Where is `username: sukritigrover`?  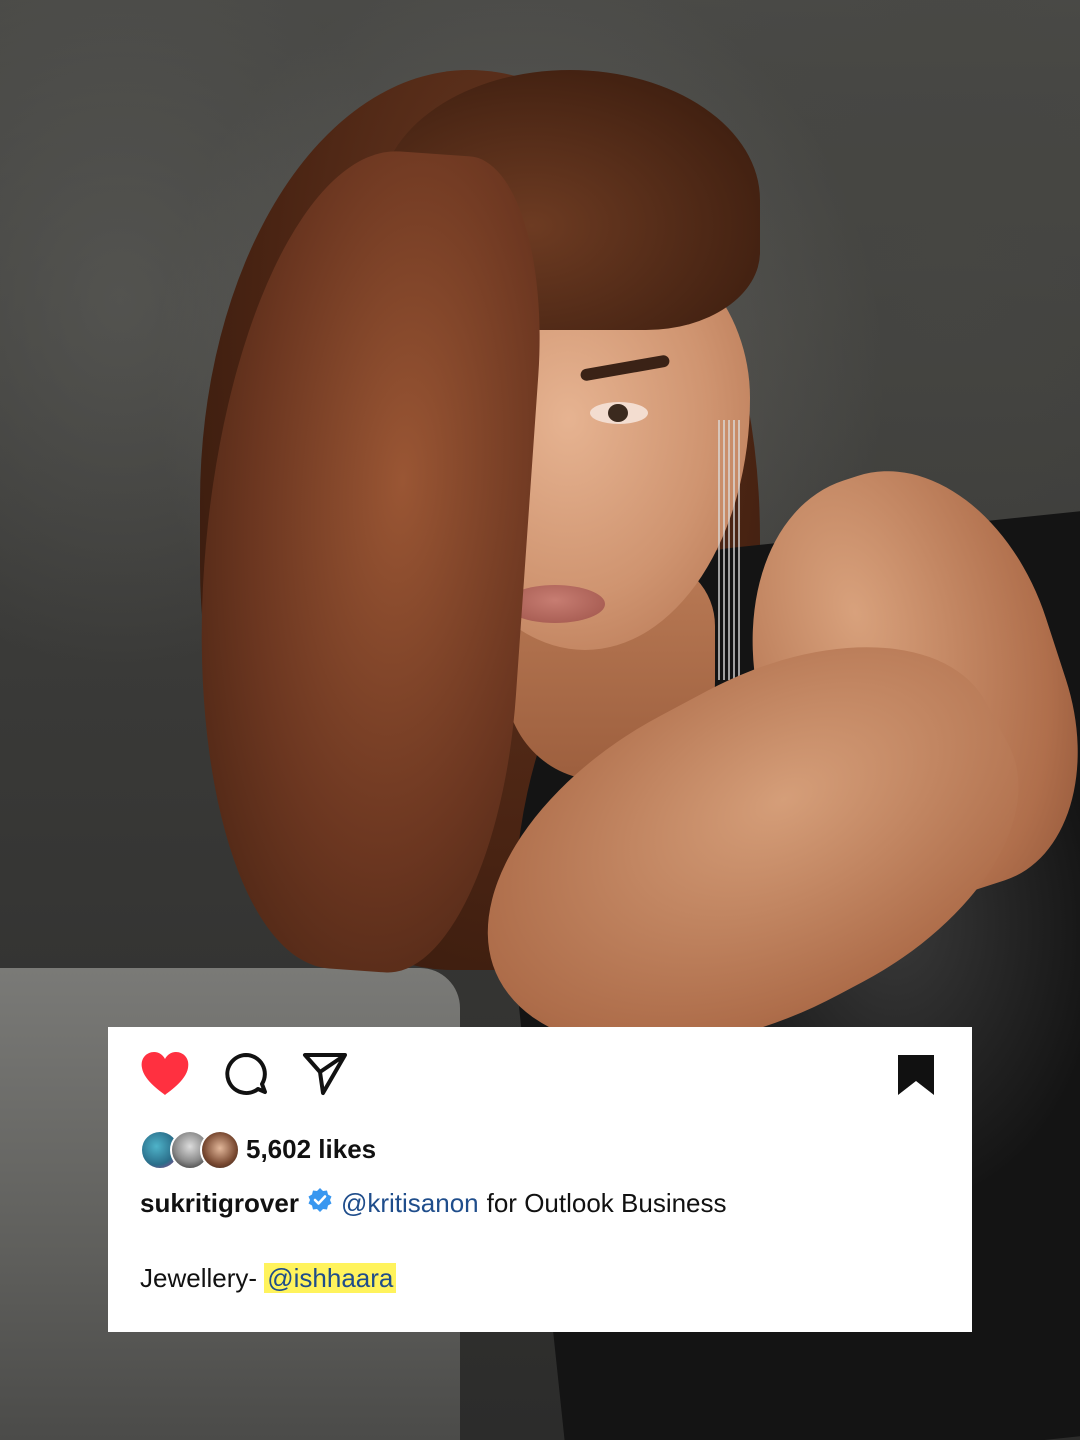 username: sukritigrover is located at coordinates (219, 1203).